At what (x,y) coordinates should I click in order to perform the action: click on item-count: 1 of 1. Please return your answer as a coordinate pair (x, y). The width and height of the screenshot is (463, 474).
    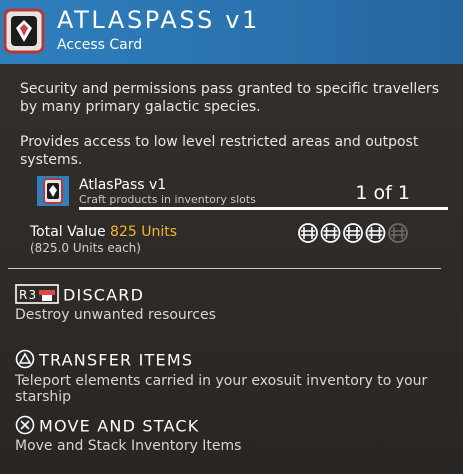
    Looking at the image, I should click on (382, 193).